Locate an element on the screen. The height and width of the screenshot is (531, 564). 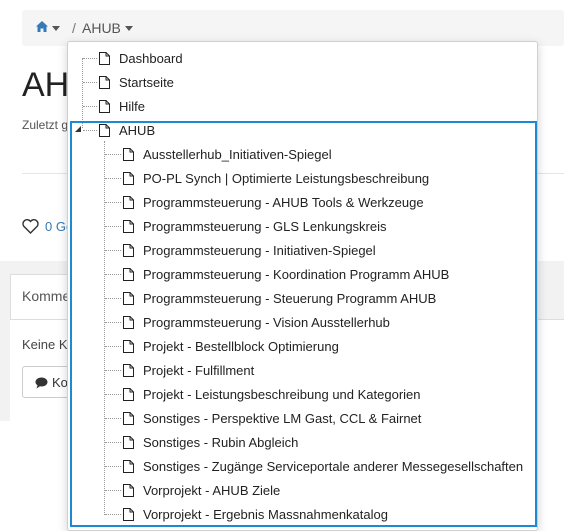
tree-child-item: Programmsteuerung - Vision Ausstellerhub is located at coordinates (256, 322).